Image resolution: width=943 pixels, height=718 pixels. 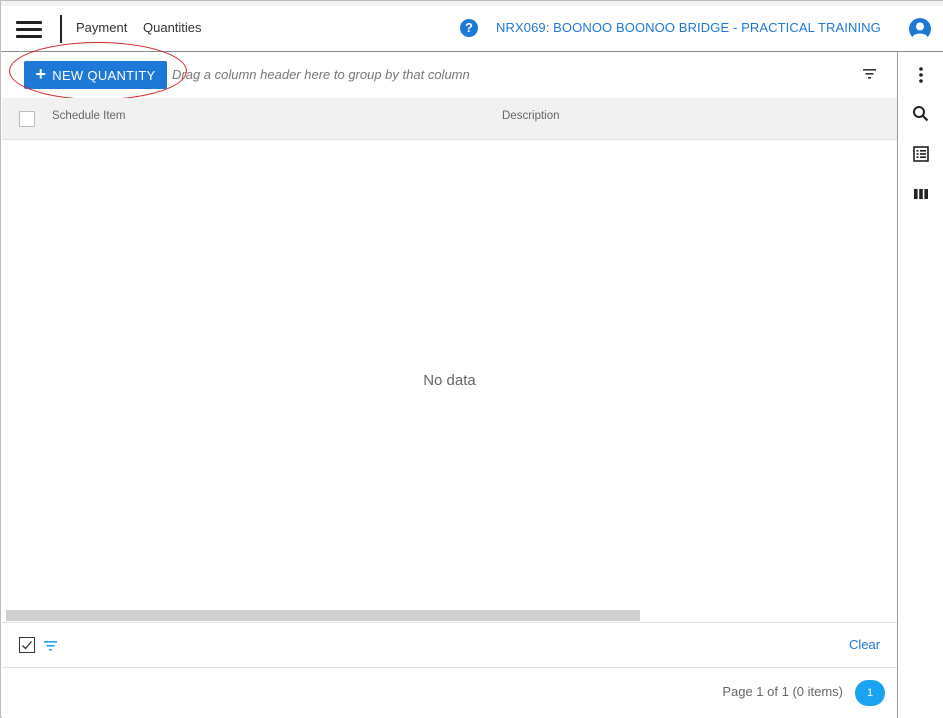 I want to click on new-quantity-button: + NEW QUANTITY, so click(x=95, y=75).